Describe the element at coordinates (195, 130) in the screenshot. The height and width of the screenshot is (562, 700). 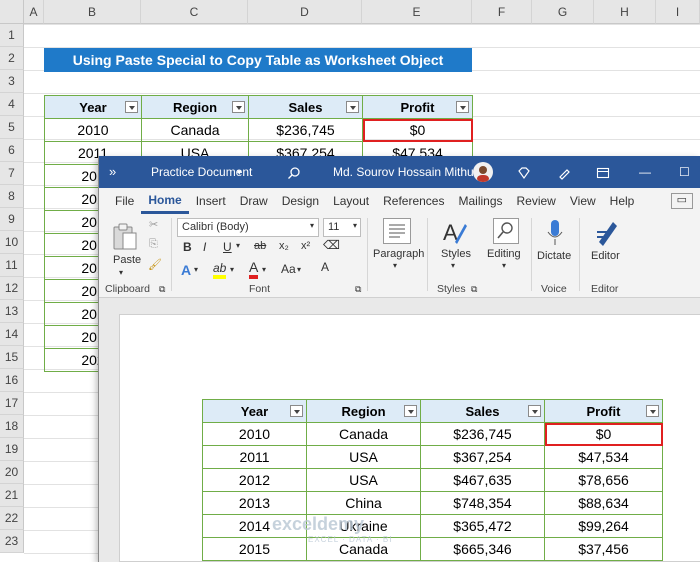
I see `cell: Canada` at that location.